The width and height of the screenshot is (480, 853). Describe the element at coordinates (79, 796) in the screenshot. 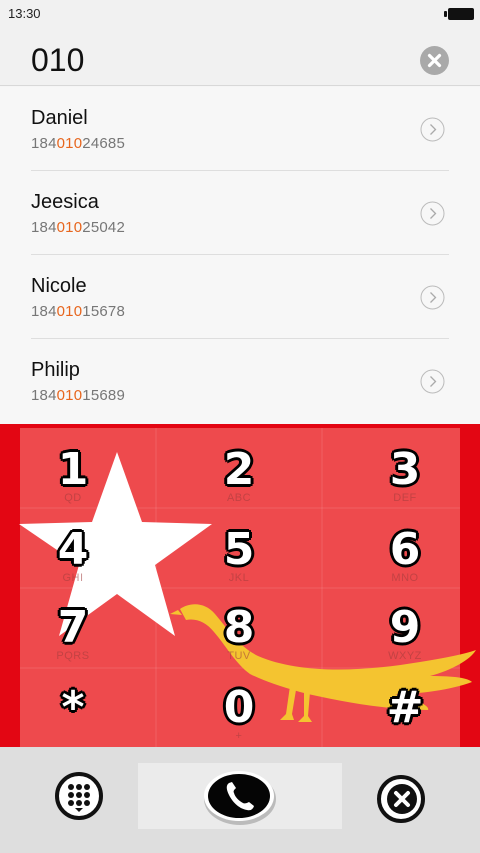

I see `dialpad-icon` at that location.